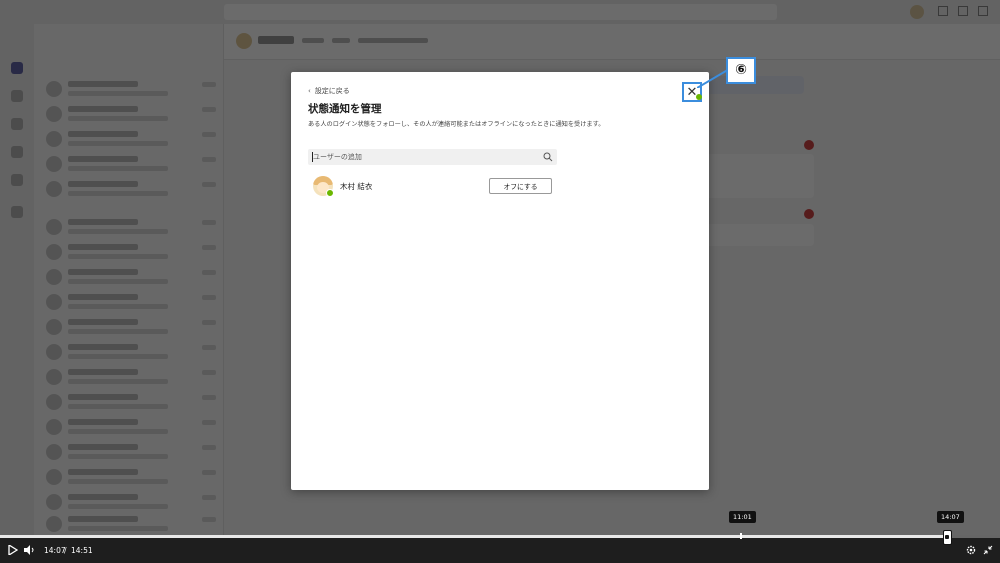 The height and width of the screenshot is (563, 1000). Describe the element at coordinates (82, 550) in the screenshot. I see `total-time: 14:51` at that location.